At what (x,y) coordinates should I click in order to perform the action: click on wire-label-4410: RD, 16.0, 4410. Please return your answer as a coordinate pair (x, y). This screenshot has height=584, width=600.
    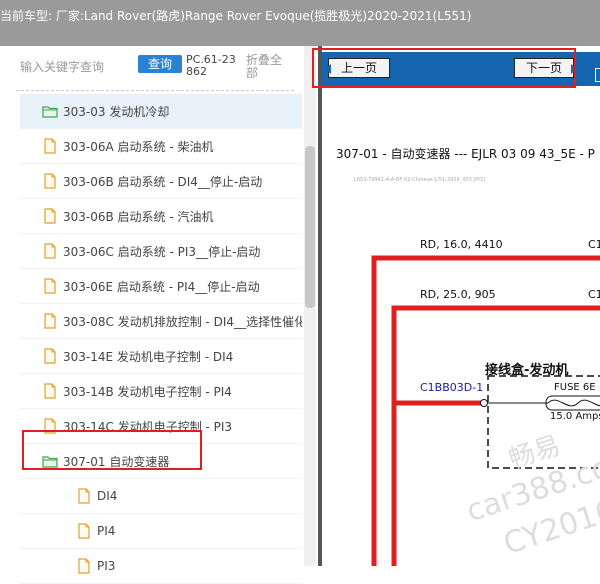
    Looking at the image, I should click on (461, 244).